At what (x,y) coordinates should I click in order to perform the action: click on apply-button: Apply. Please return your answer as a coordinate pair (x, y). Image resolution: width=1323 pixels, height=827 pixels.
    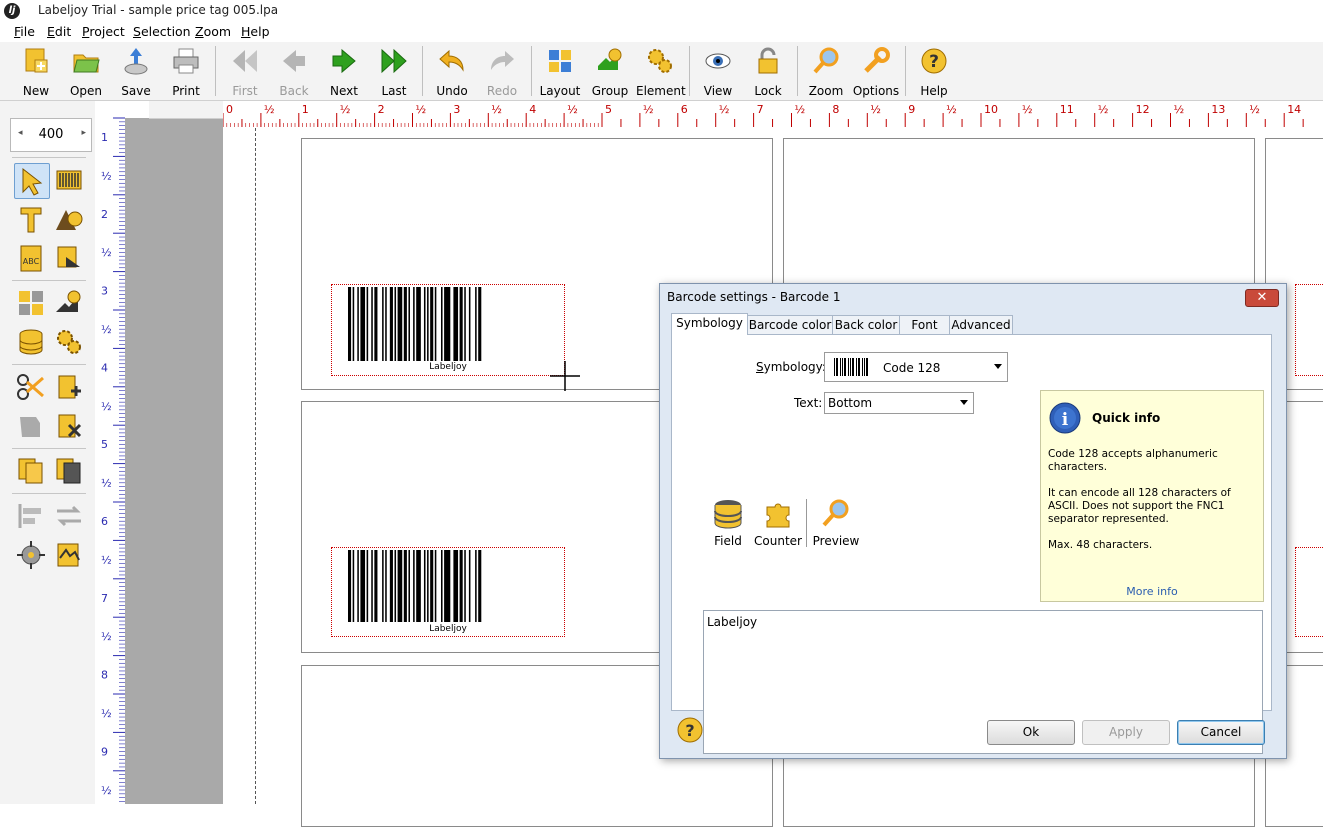
    Looking at the image, I should click on (1126, 732).